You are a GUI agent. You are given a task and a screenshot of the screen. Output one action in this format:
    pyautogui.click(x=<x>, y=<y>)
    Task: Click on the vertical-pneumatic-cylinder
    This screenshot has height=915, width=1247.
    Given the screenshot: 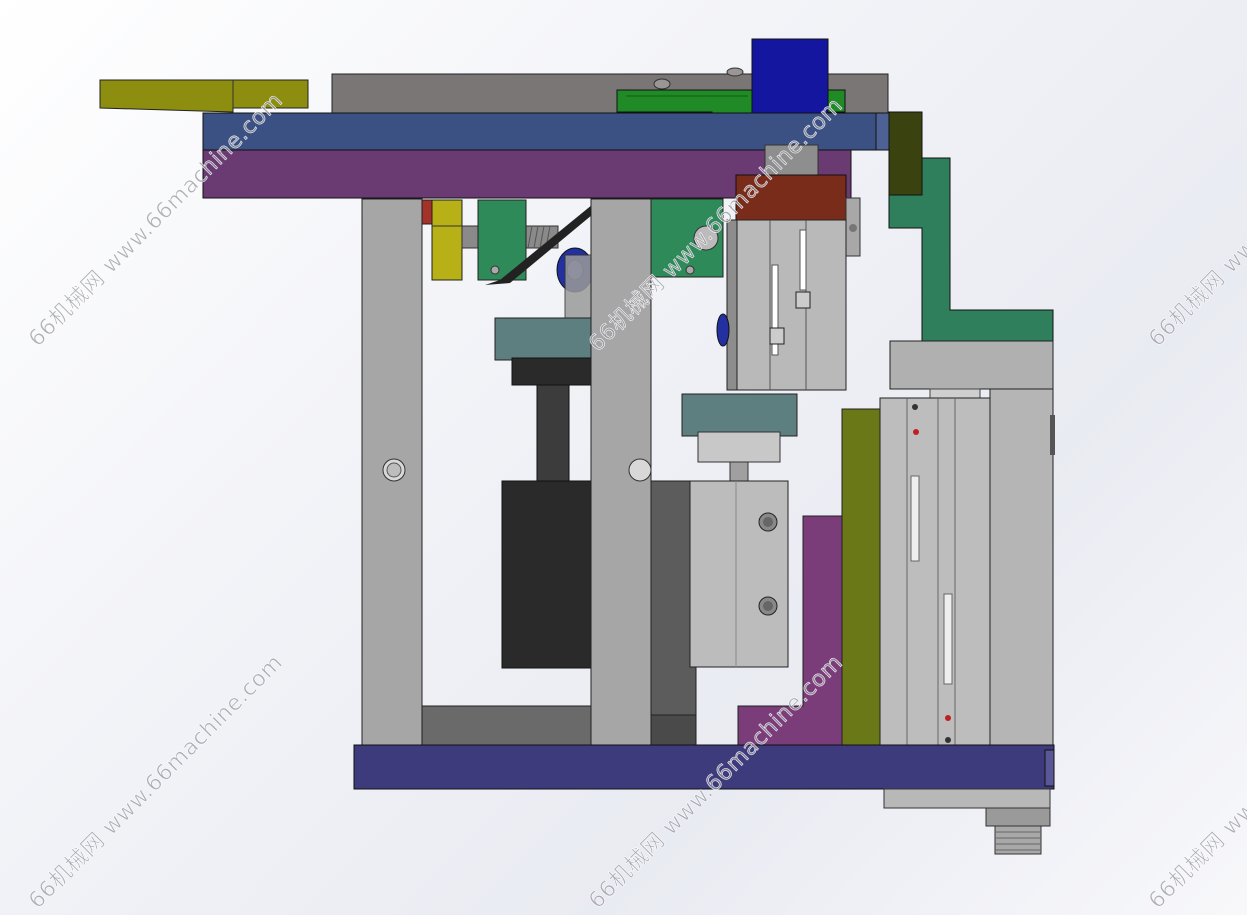 What is the action you would take?
    pyautogui.click(x=791, y=305)
    